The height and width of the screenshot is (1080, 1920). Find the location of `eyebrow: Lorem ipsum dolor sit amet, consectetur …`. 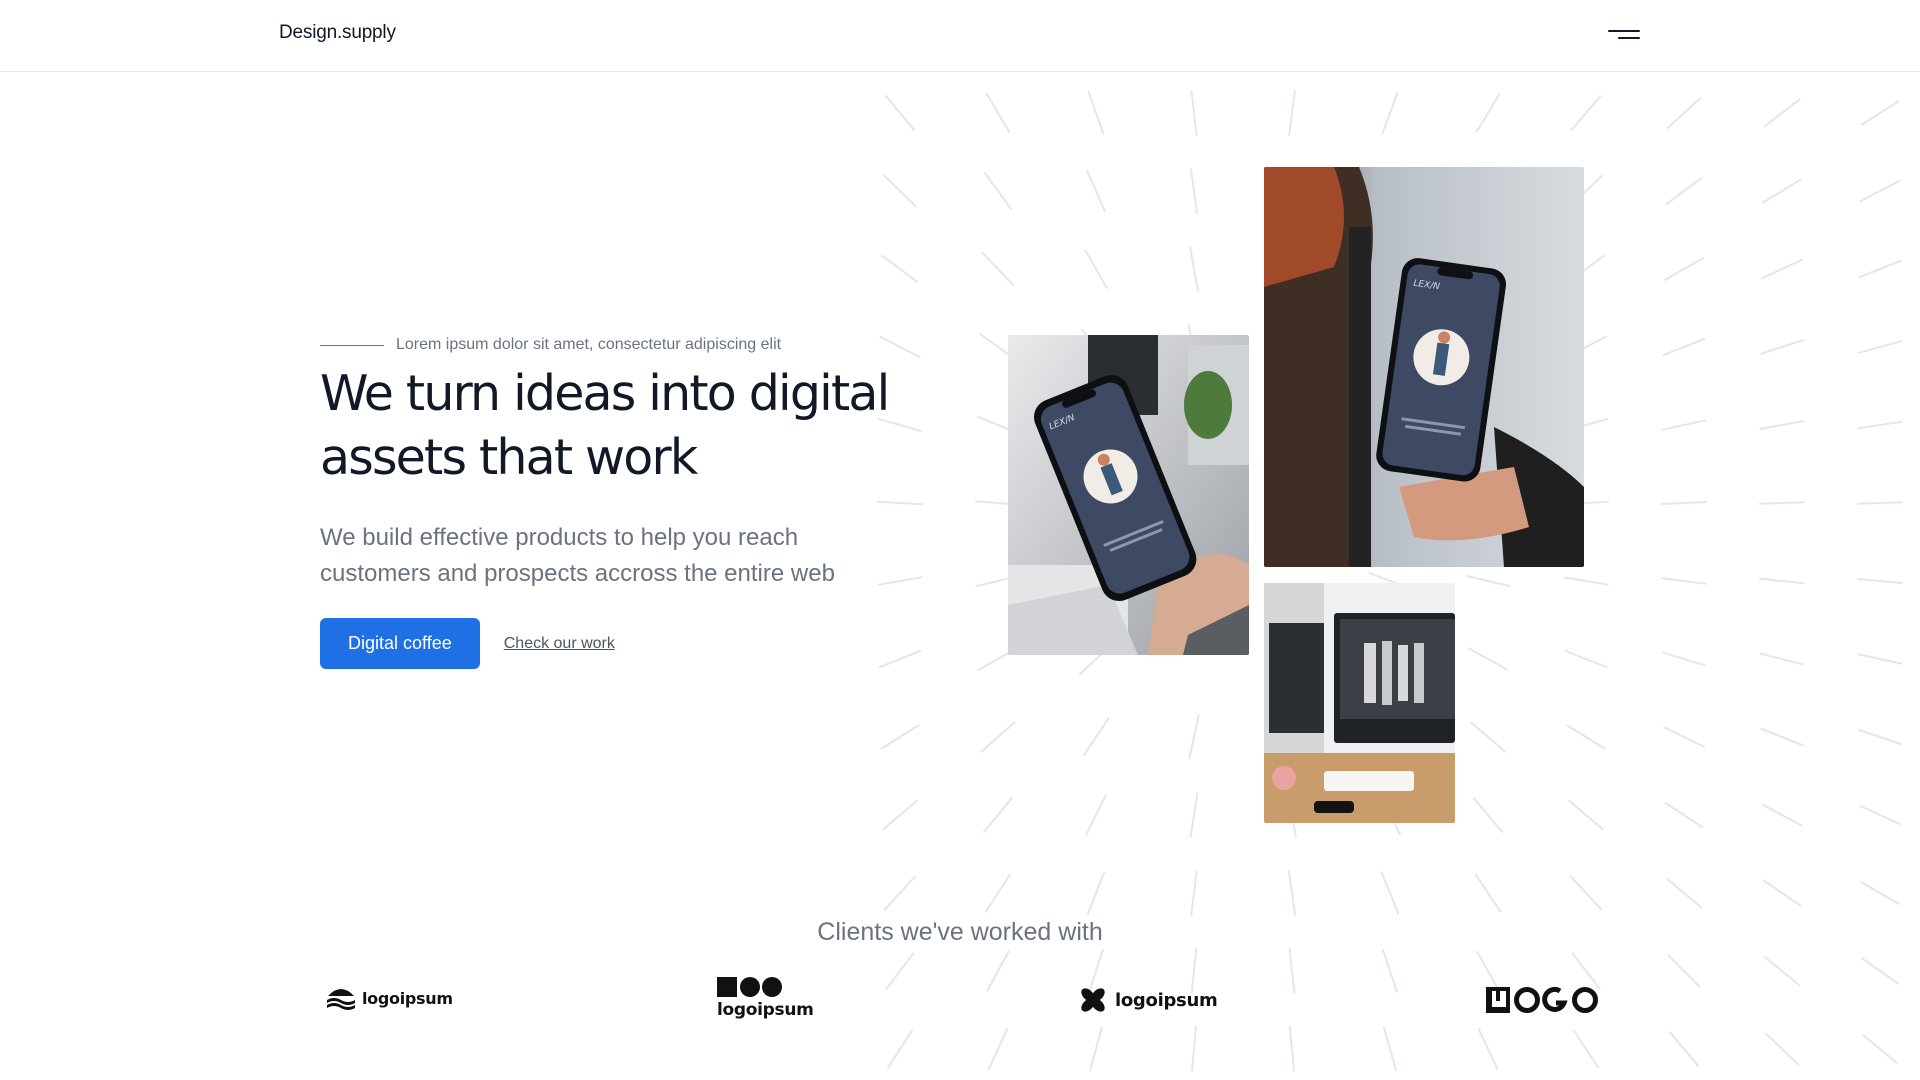

eyebrow: Lorem ipsum dolor sit amet, consectetur … is located at coordinates (620, 345).